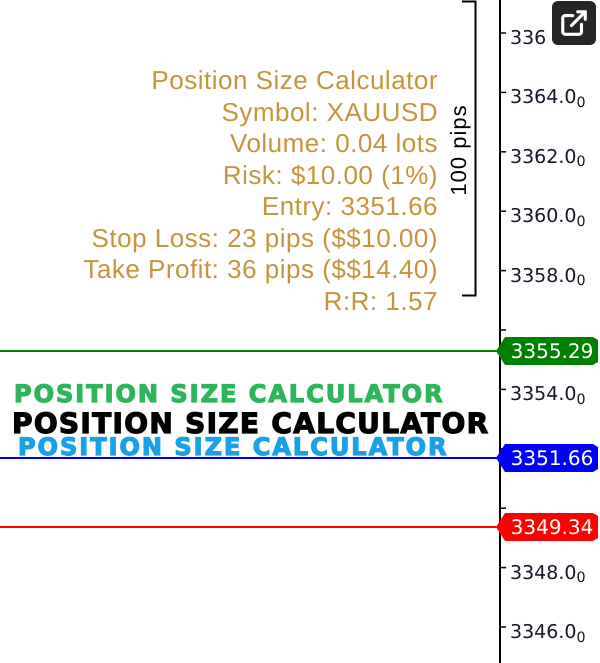  I want to click on axis-label: 3364.0$_{0}$, so click(548, 97).